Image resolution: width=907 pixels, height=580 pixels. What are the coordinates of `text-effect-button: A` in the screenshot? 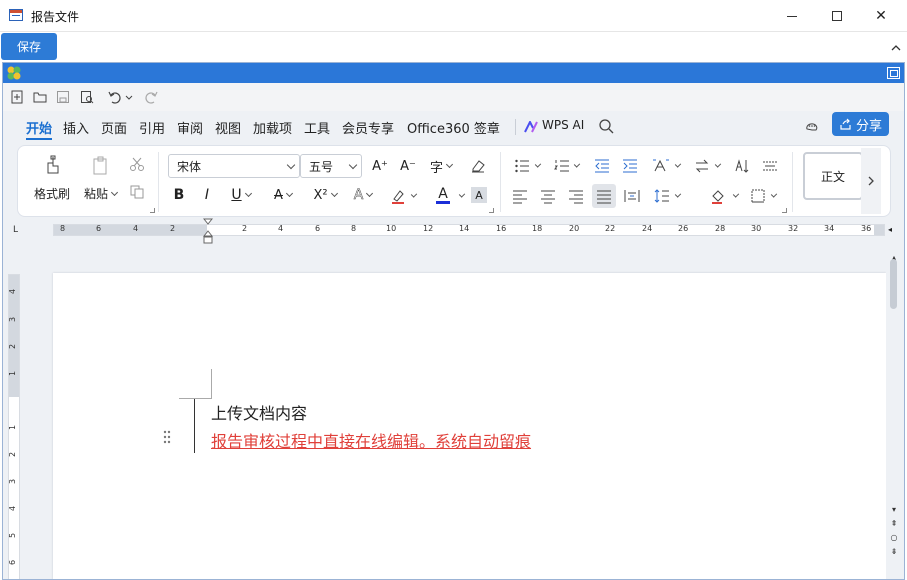 It's located at (363, 195).